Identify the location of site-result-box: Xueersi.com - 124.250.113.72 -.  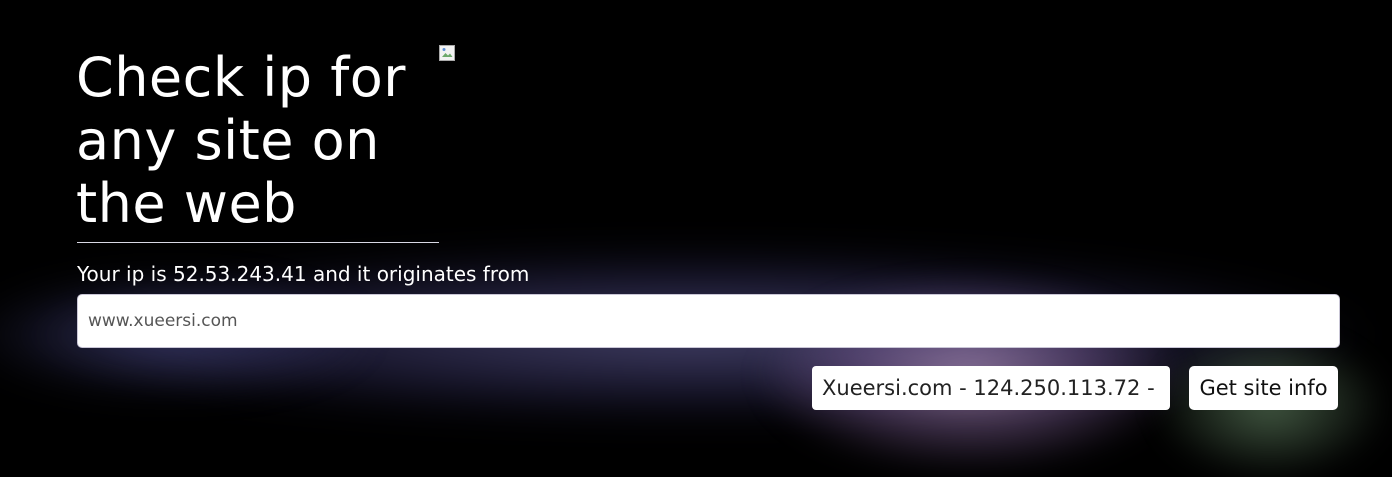
(991, 388).